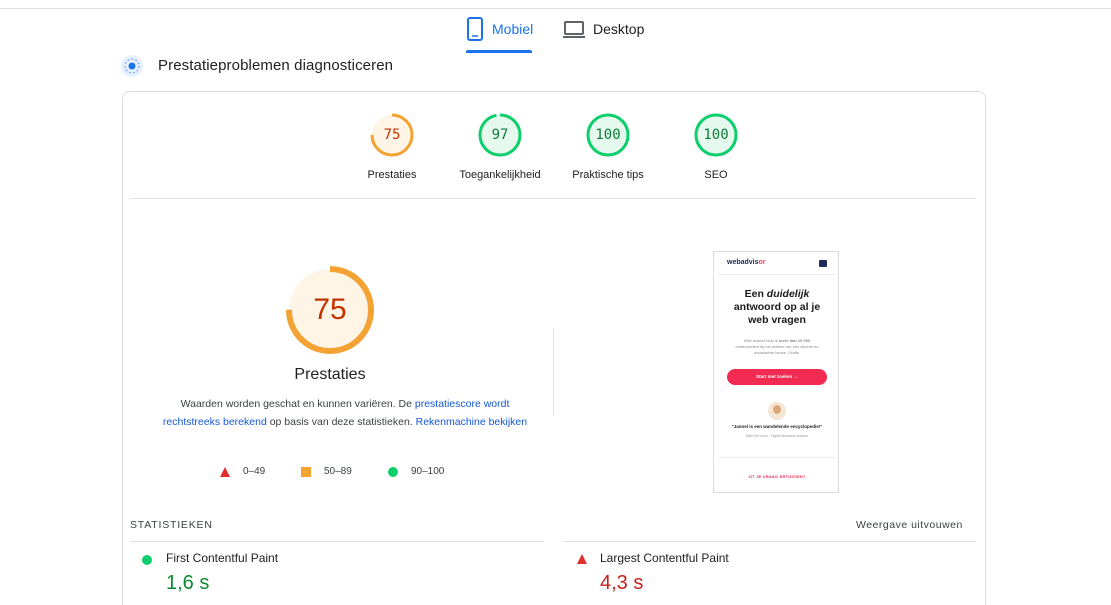 This screenshot has width=1111, height=605. Describe the element at coordinates (225, 471) in the screenshot. I see `triangle-icon` at that location.